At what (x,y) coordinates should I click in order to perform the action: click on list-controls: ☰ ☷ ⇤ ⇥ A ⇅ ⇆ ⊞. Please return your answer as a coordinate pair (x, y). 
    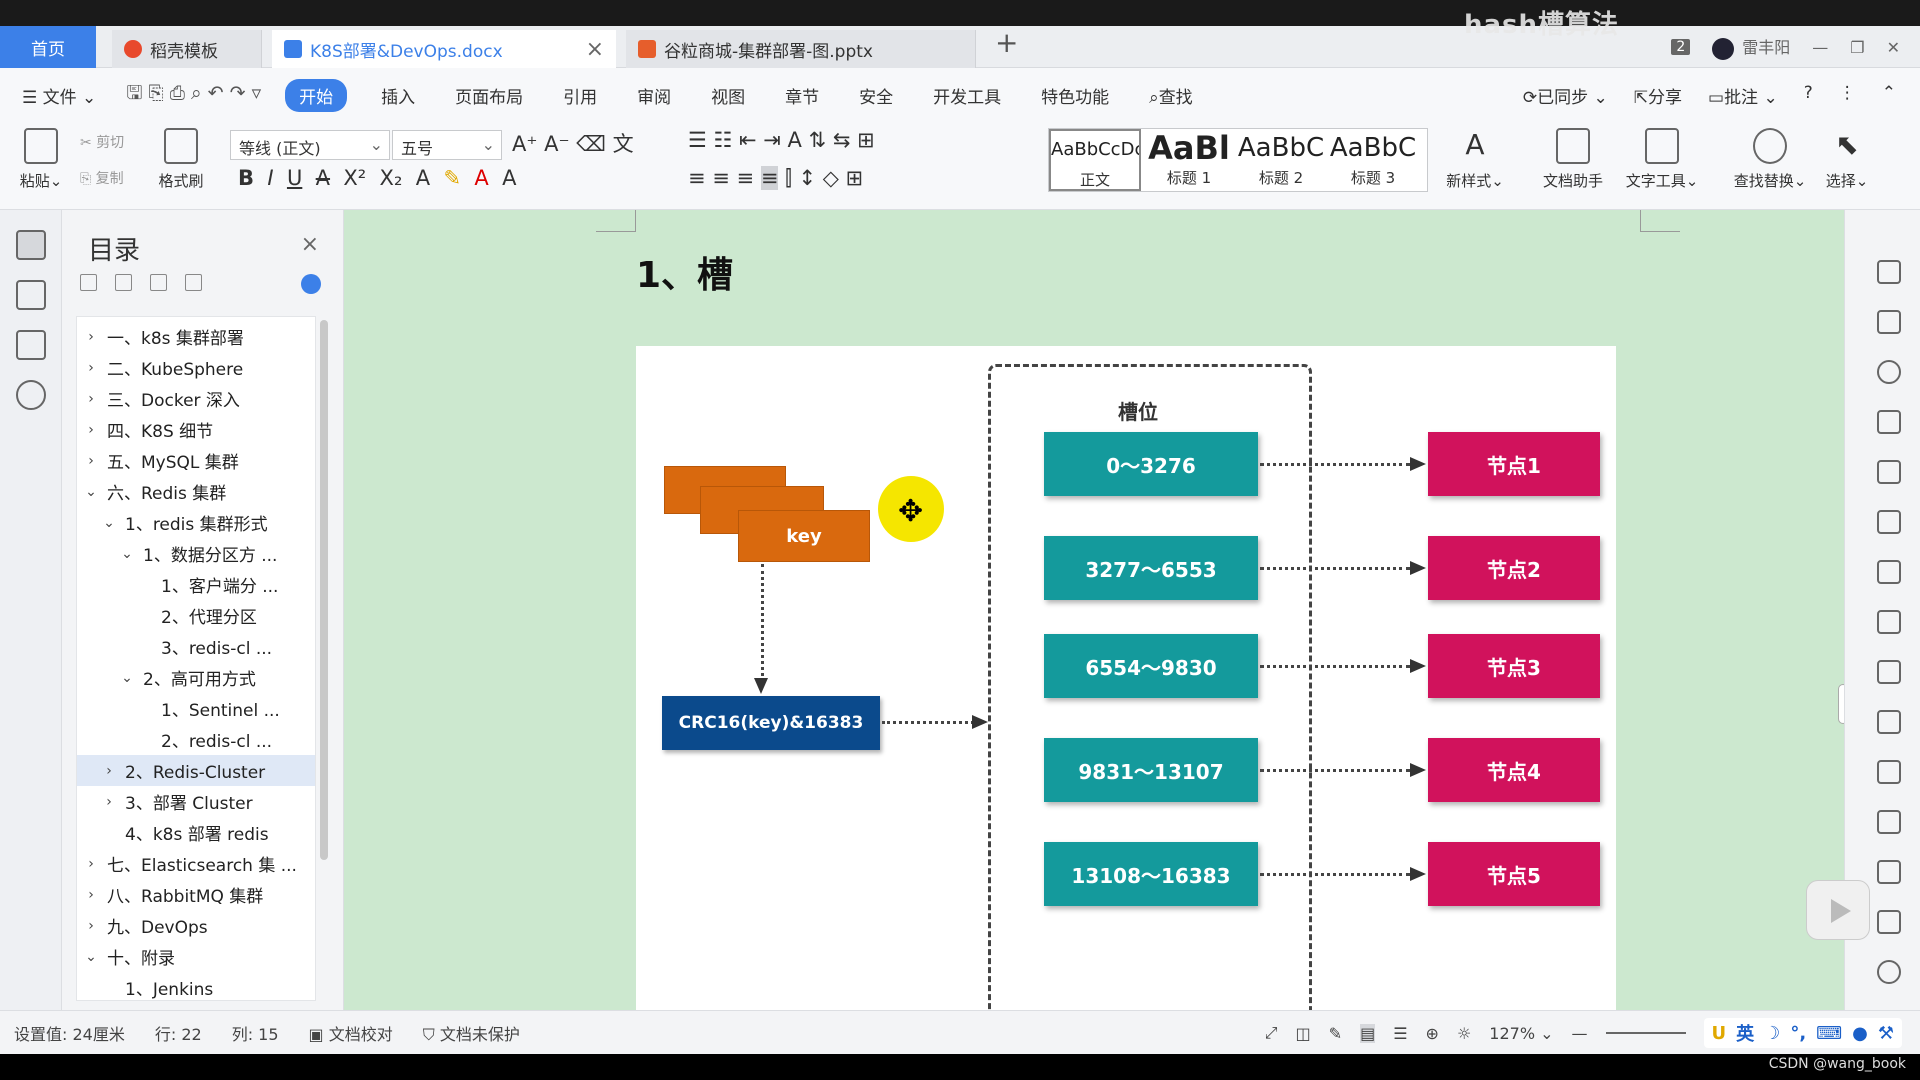
    Looking at the image, I should click on (781, 140).